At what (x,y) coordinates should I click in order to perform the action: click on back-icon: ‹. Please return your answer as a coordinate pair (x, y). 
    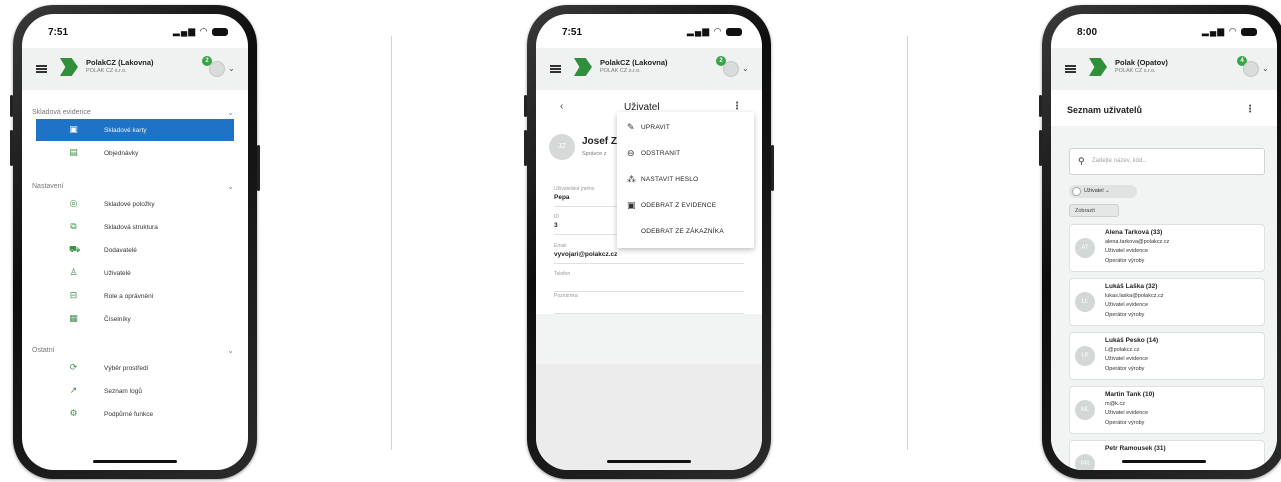
    Looking at the image, I should click on (561, 106).